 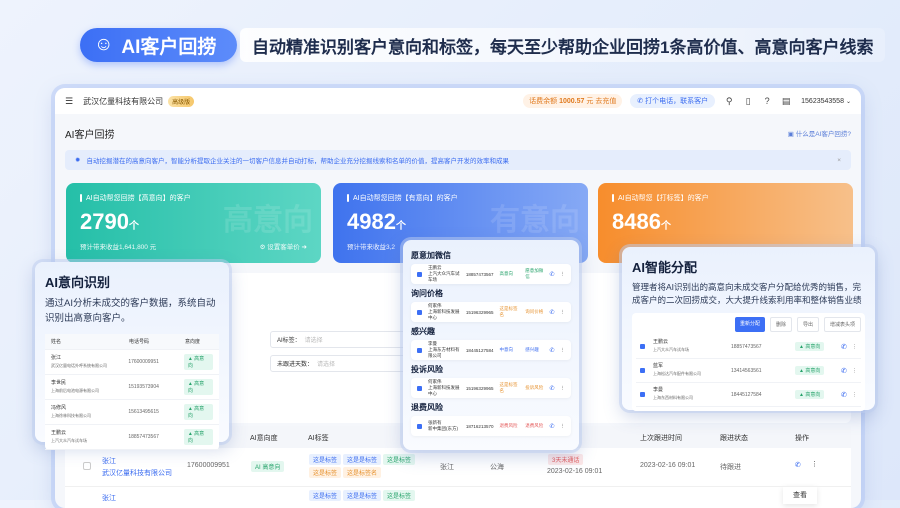 What do you see at coordinates (819, 133) in the screenshot?
I see `help-link: ▣ 什么是AI客户回捞?` at bounding box center [819, 133].